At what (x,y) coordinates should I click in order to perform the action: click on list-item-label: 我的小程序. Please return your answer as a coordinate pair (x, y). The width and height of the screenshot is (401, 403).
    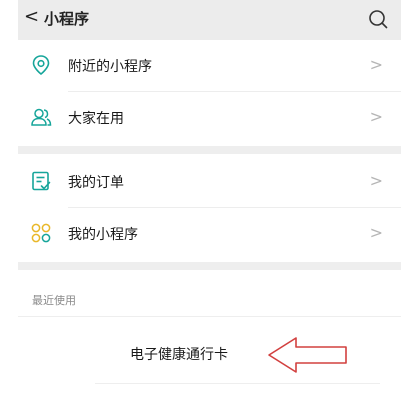
    Looking at the image, I should click on (103, 235).